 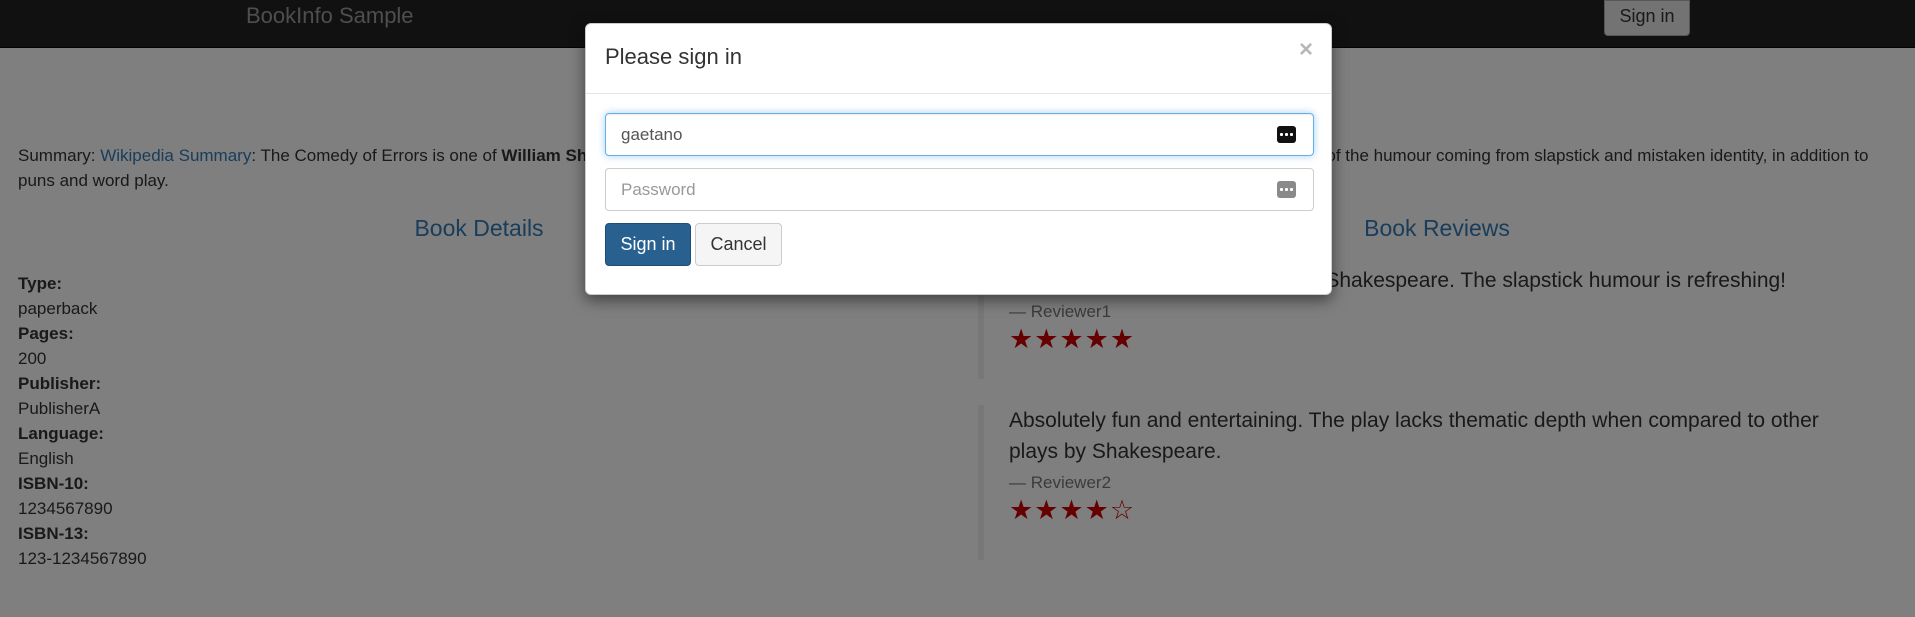 I want to click on close-icon: ×, so click(x=1306, y=50).